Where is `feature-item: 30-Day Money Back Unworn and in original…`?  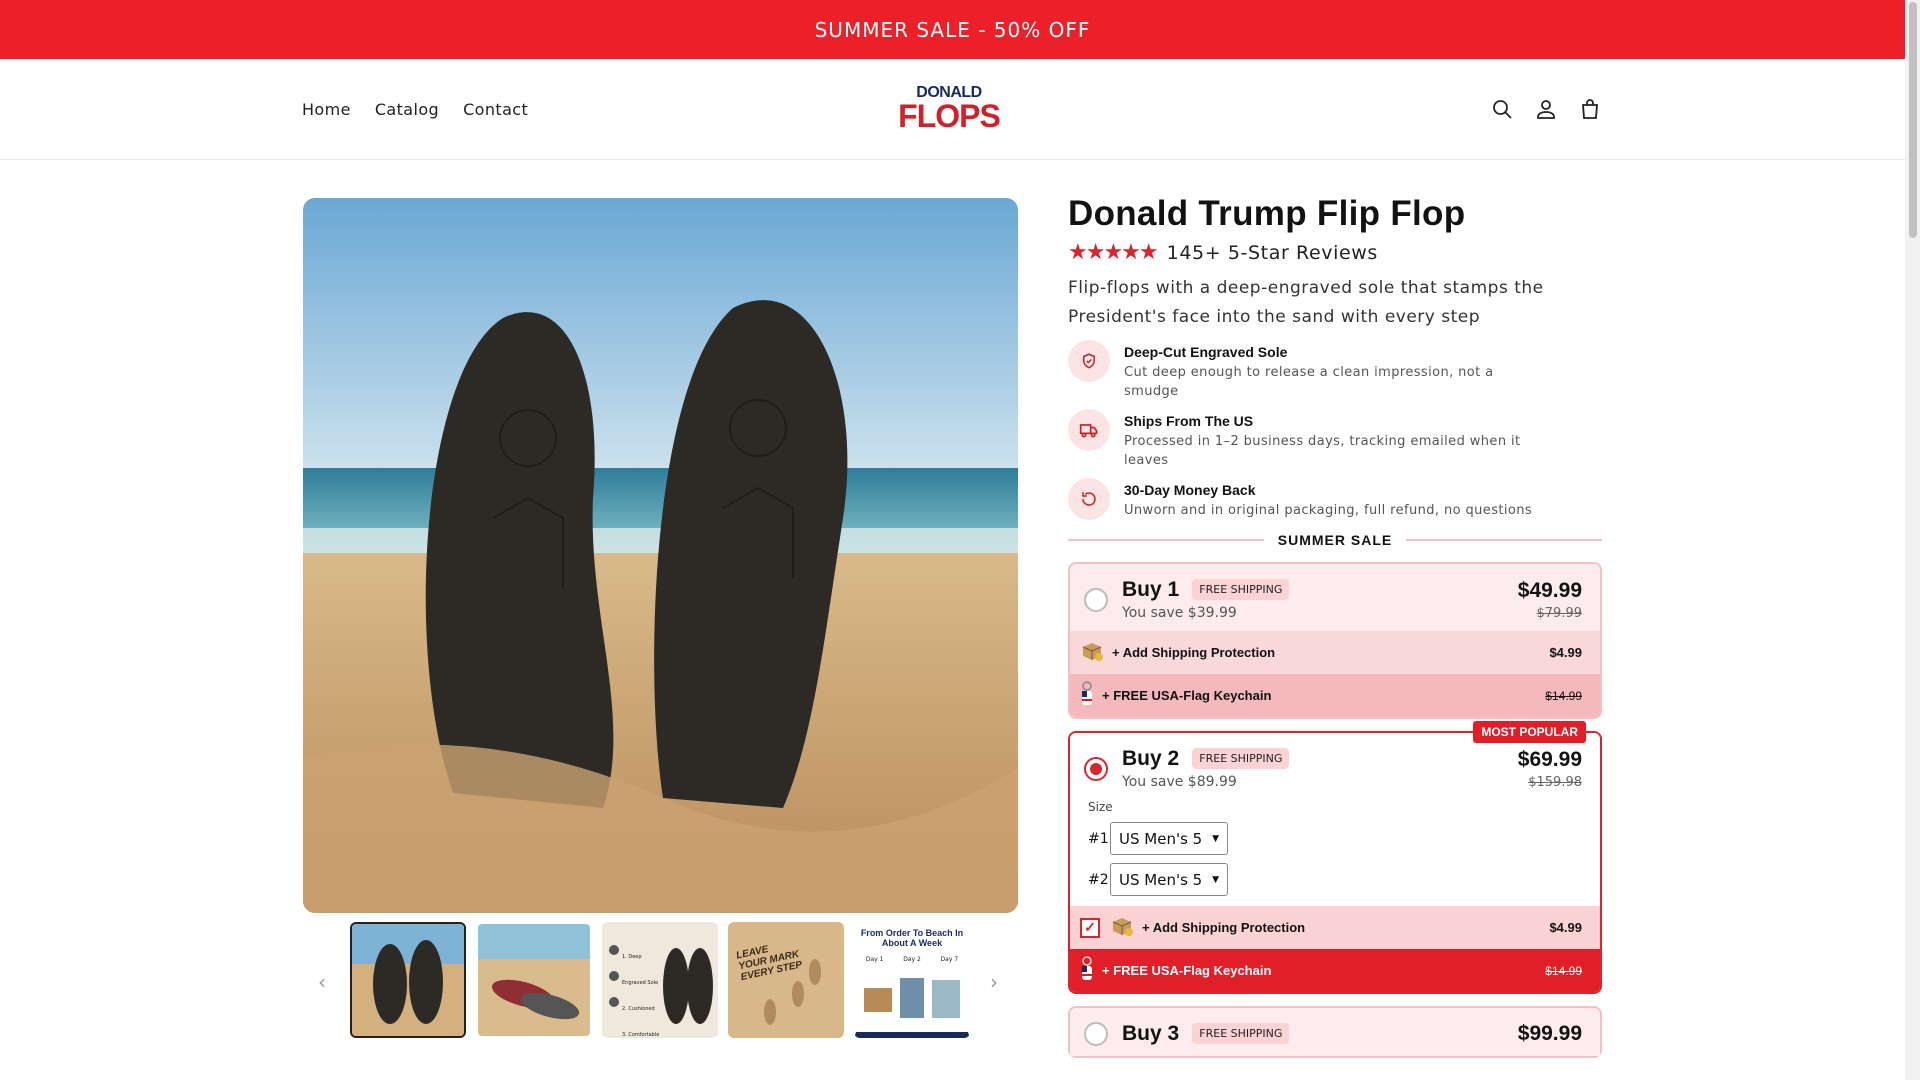
feature-item: 30-Day Money Back Unworn and in original… is located at coordinates (1335, 499).